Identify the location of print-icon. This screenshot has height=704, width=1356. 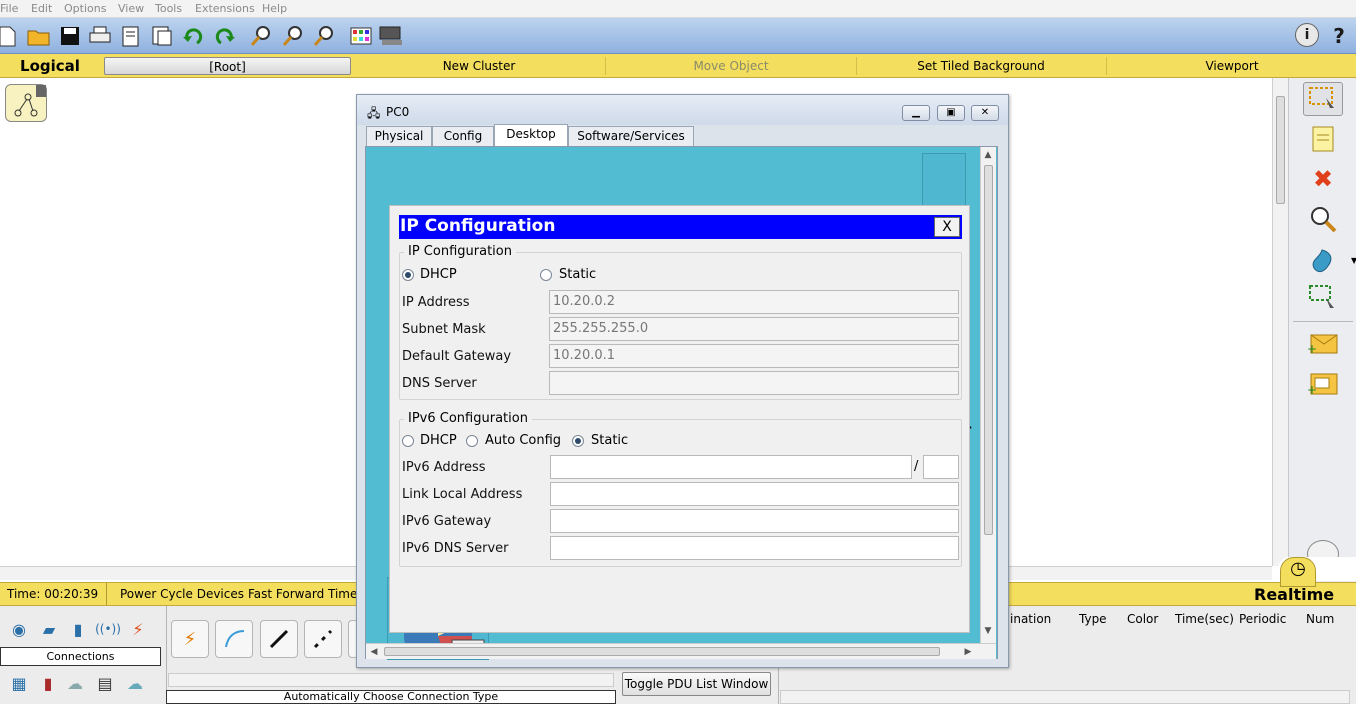
(100, 36).